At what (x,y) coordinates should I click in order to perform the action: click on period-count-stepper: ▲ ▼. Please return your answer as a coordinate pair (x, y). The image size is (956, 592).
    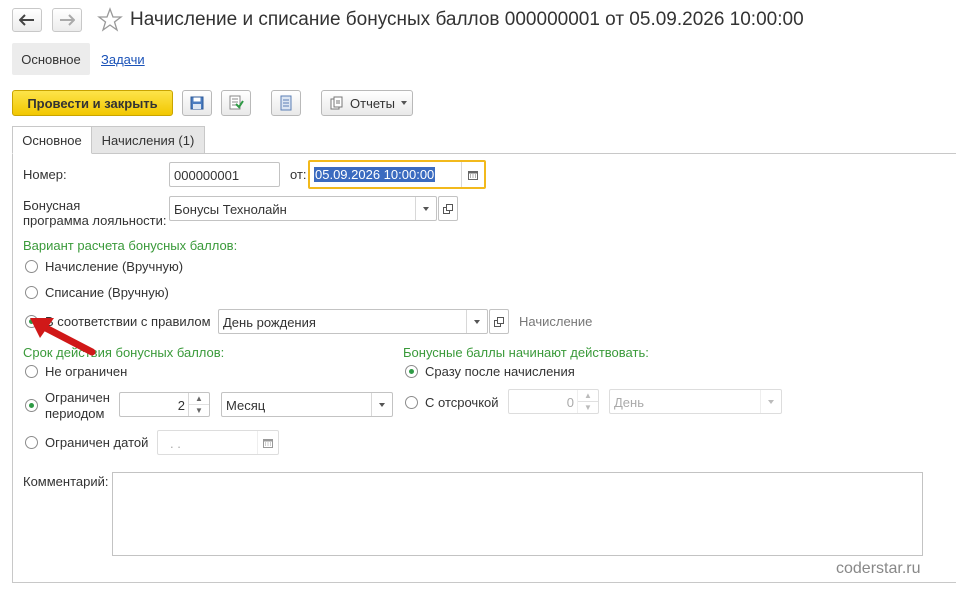
    Looking at the image, I should click on (198, 404).